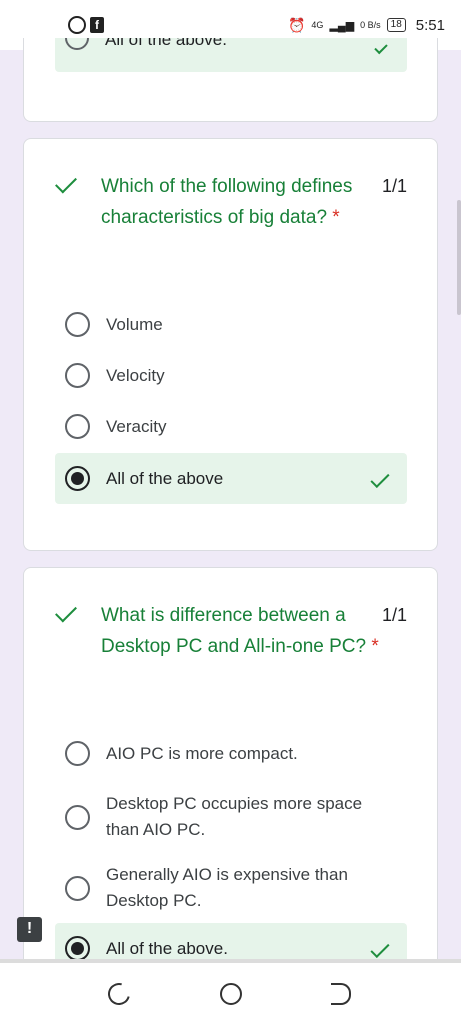 Image resolution: width=461 pixels, height=1024 pixels. I want to click on clock: 5:51, so click(430, 25).